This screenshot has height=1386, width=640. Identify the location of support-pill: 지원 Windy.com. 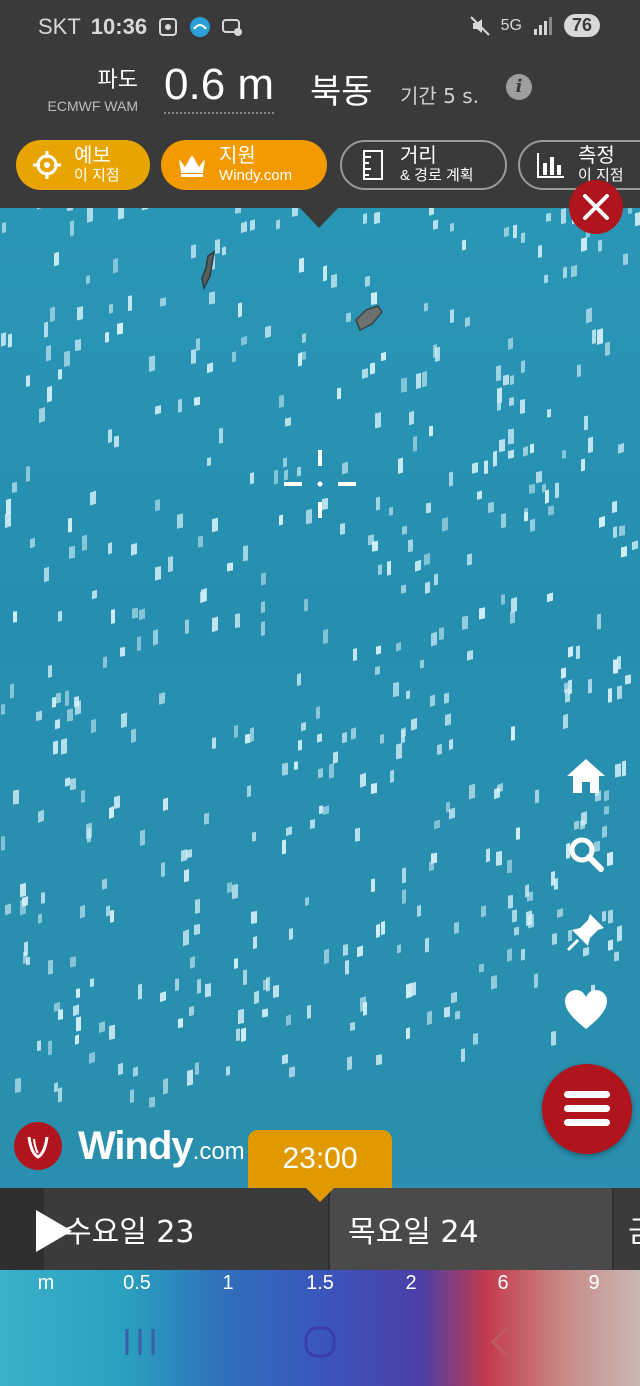
(244, 165).